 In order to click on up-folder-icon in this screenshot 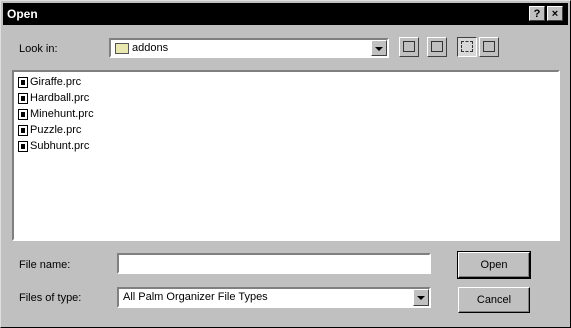, I will do `click(409, 46)`.